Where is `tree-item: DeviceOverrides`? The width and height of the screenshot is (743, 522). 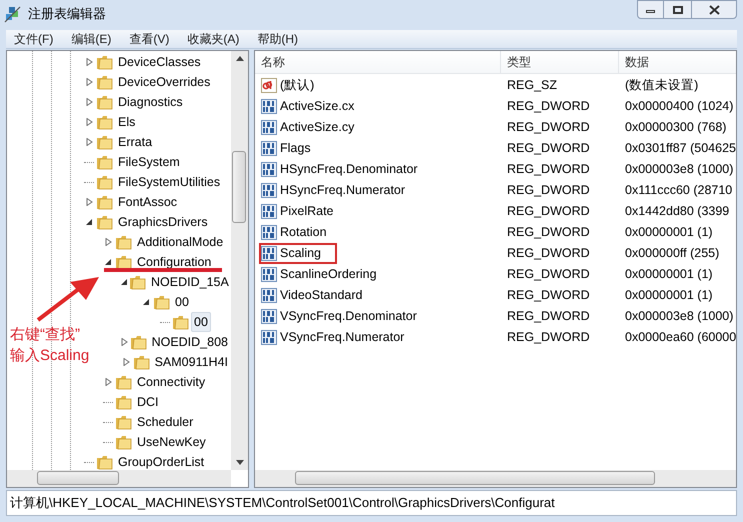 tree-item: DeviceOverrides is located at coordinates (164, 82).